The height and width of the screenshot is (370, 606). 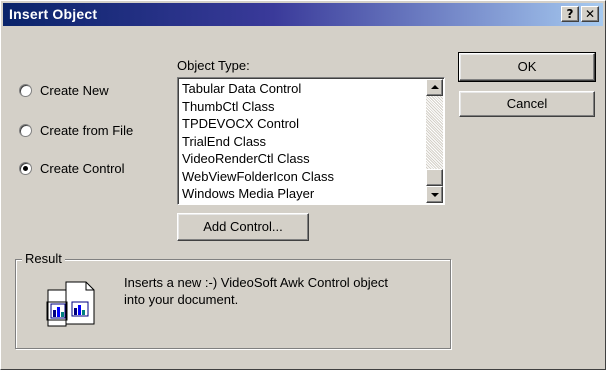 What do you see at coordinates (300, 194) in the screenshot?
I see `list-item: Windows Media Player` at bounding box center [300, 194].